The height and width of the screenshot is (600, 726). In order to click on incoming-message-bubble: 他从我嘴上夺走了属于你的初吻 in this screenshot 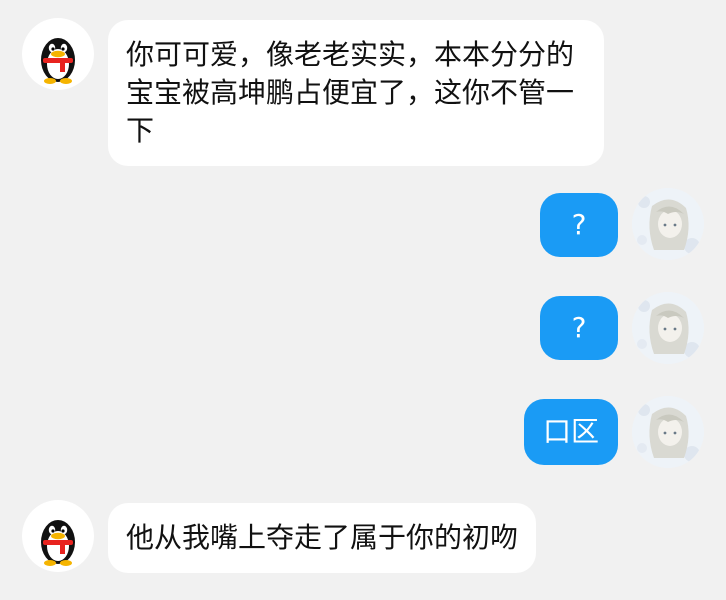, I will do `click(322, 538)`.